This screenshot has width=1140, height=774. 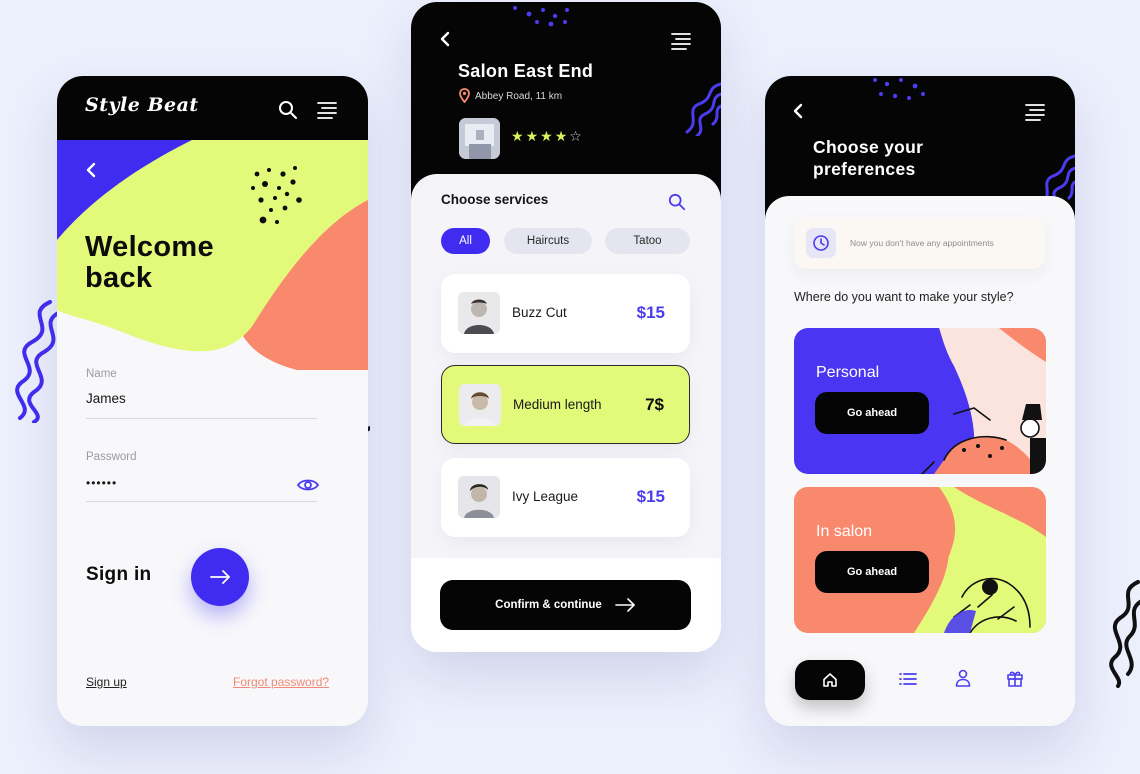 I want to click on preferences-title: Choose your preferences, so click(x=868, y=158).